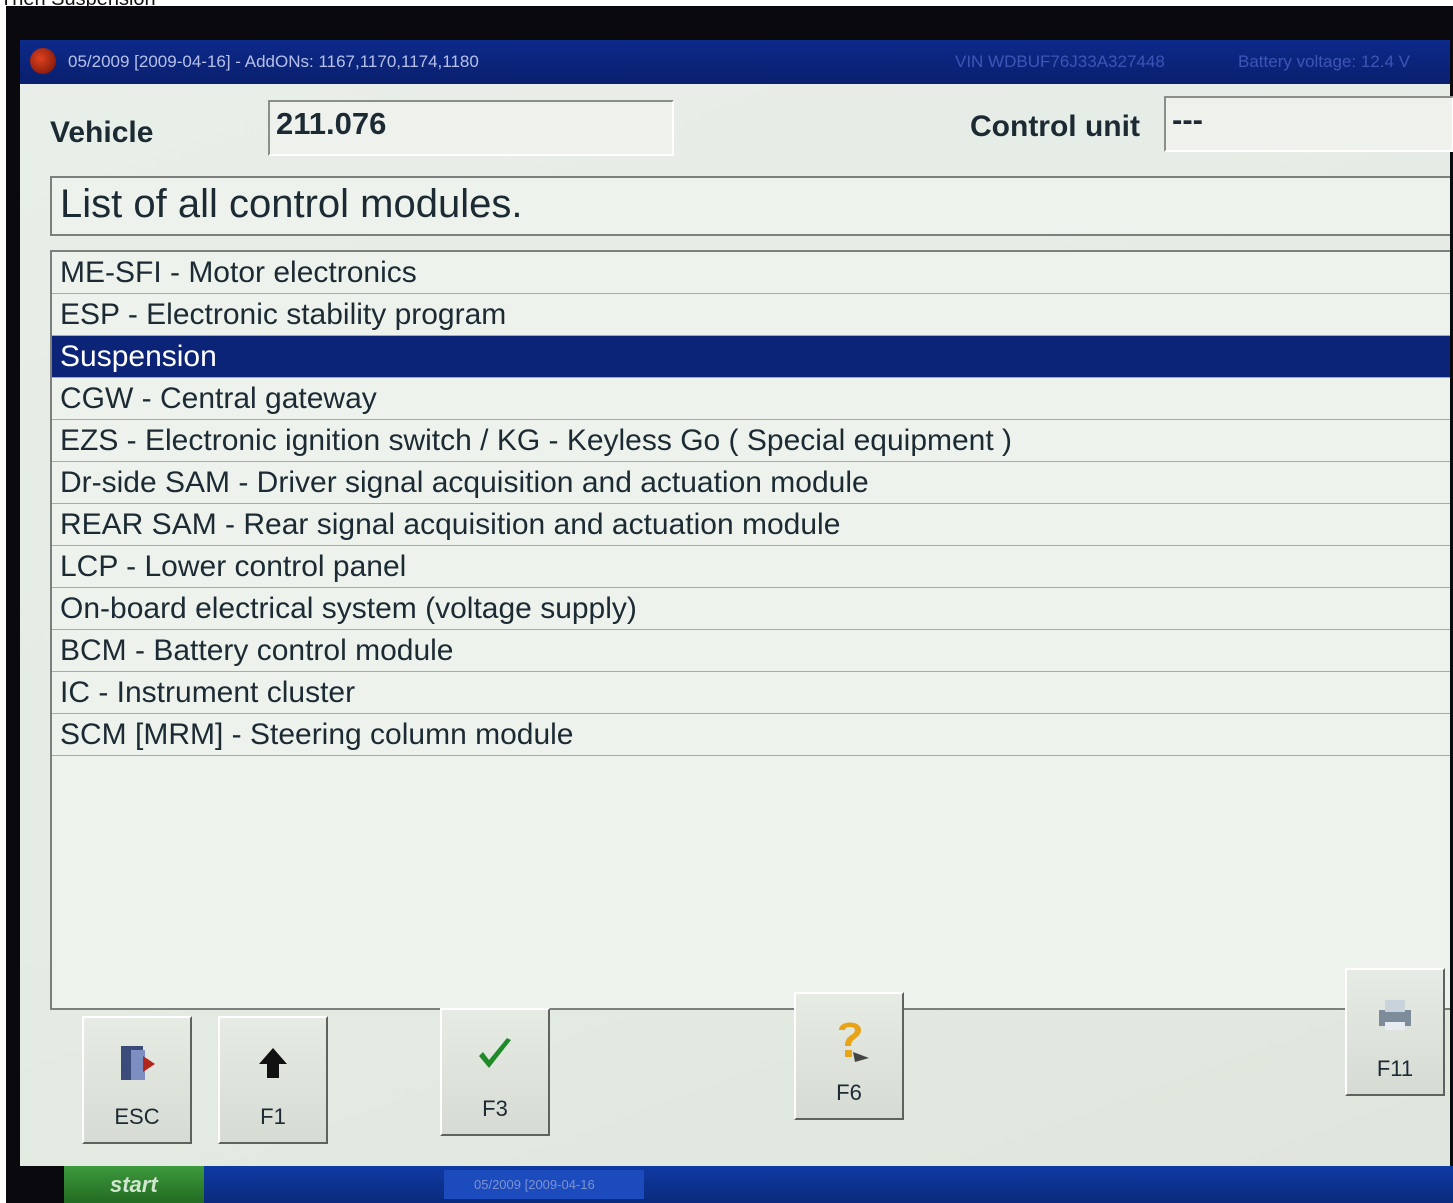 The width and height of the screenshot is (1453, 1203). I want to click on vehicle-field: 211.076, so click(471, 128).